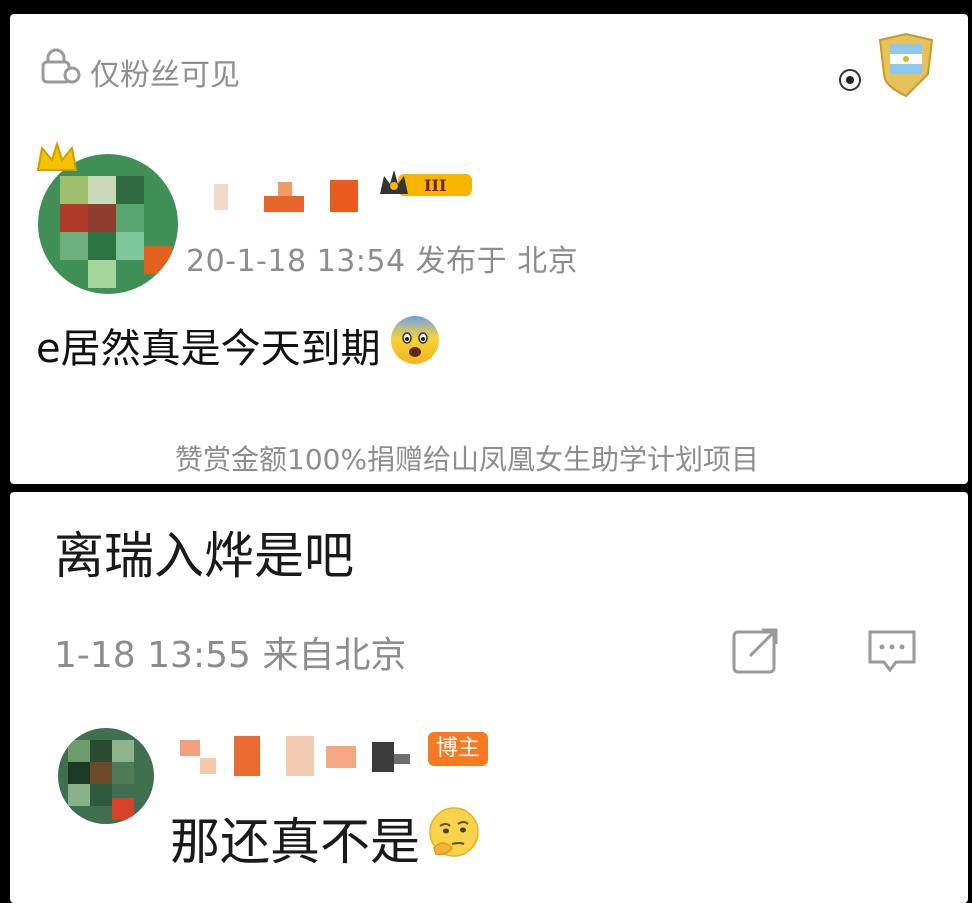  What do you see at coordinates (57, 159) in the screenshot?
I see `crown-icon` at bounding box center [57, 159].